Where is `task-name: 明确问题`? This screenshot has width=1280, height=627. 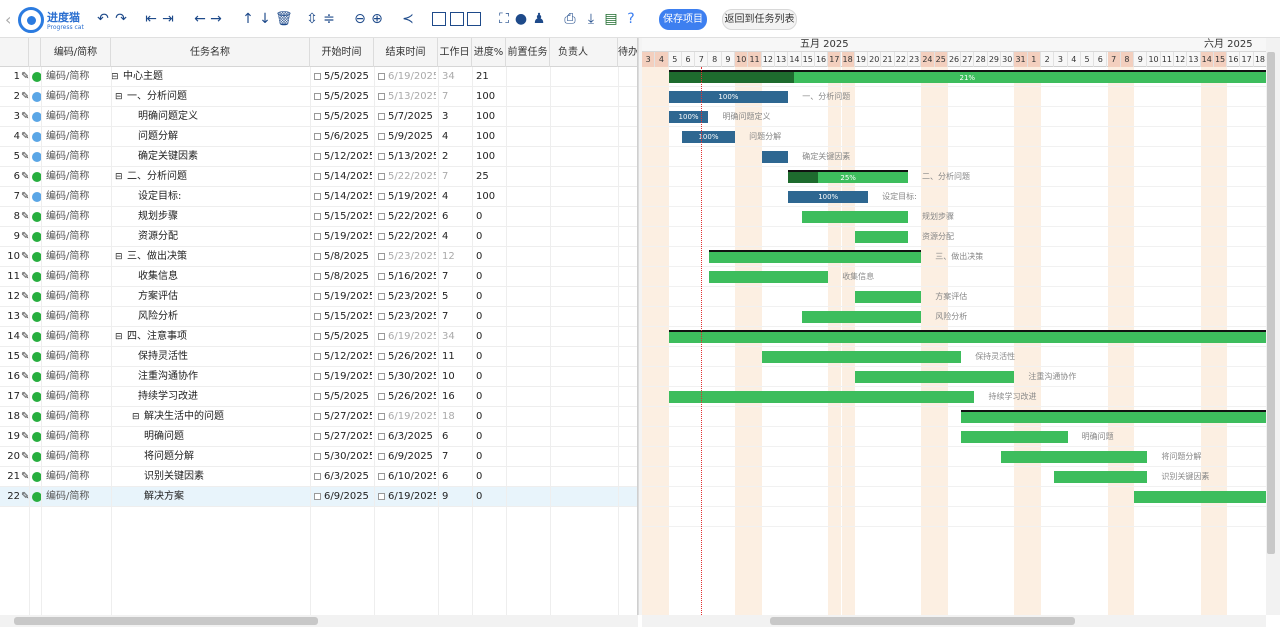 task-name: 明确问题 is located at coordinates (222, 437).